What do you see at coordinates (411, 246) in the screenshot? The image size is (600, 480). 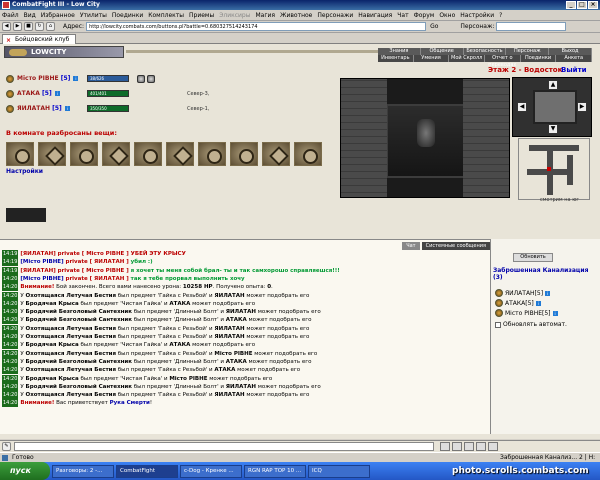 I see `tab-chat: Чат` at bounding box center [411, 246].